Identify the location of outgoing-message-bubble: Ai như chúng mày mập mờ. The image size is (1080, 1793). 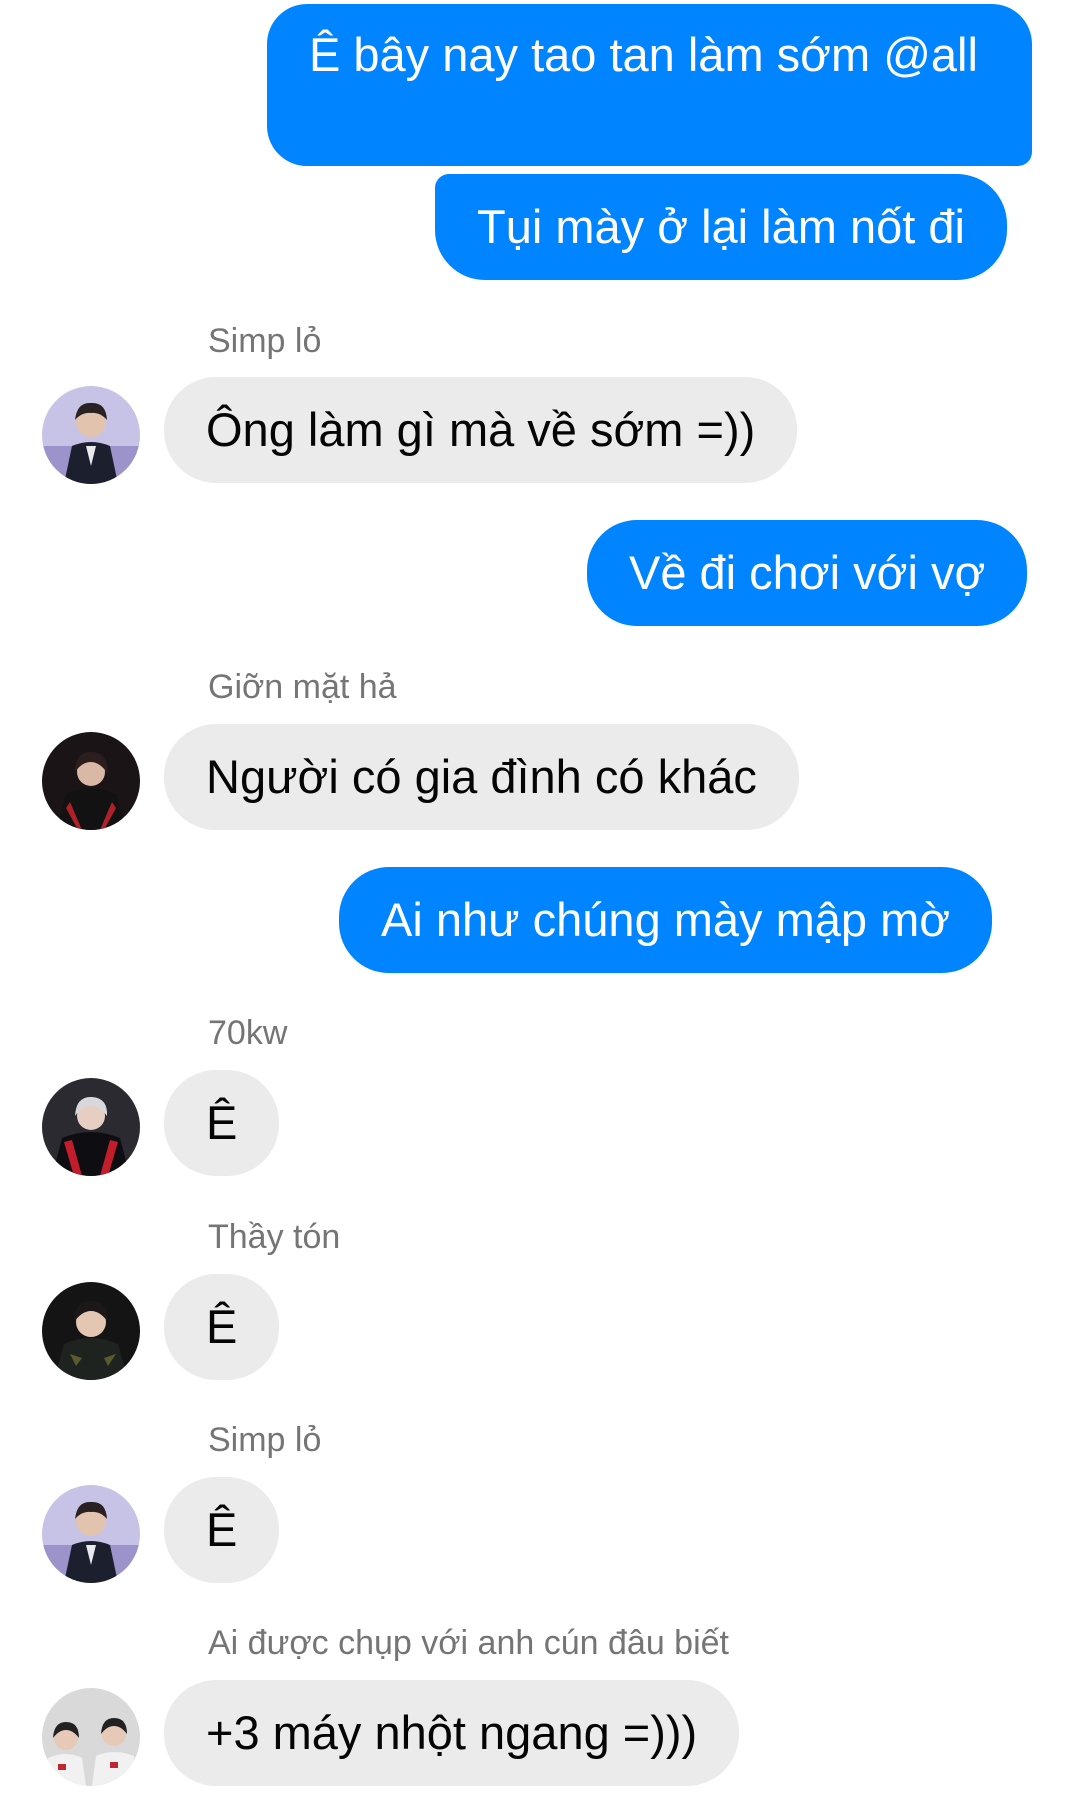
(666, 920).